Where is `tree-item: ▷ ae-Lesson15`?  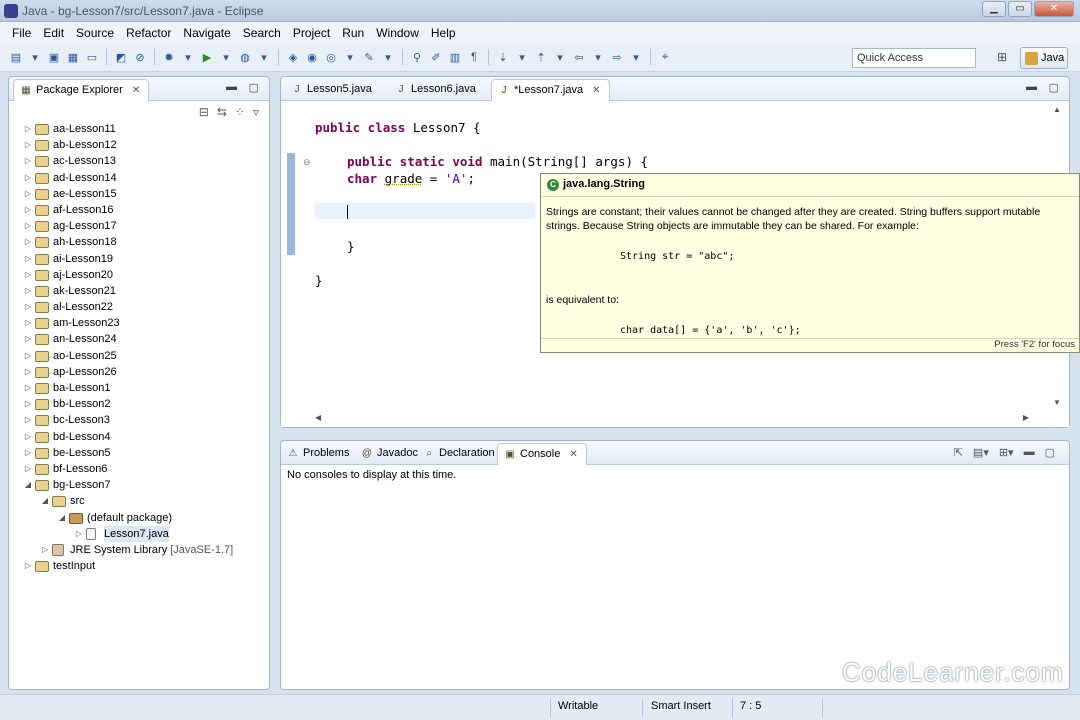
tree-item: ▷ ae-Lesson15 is located at coordinates (139, 194).